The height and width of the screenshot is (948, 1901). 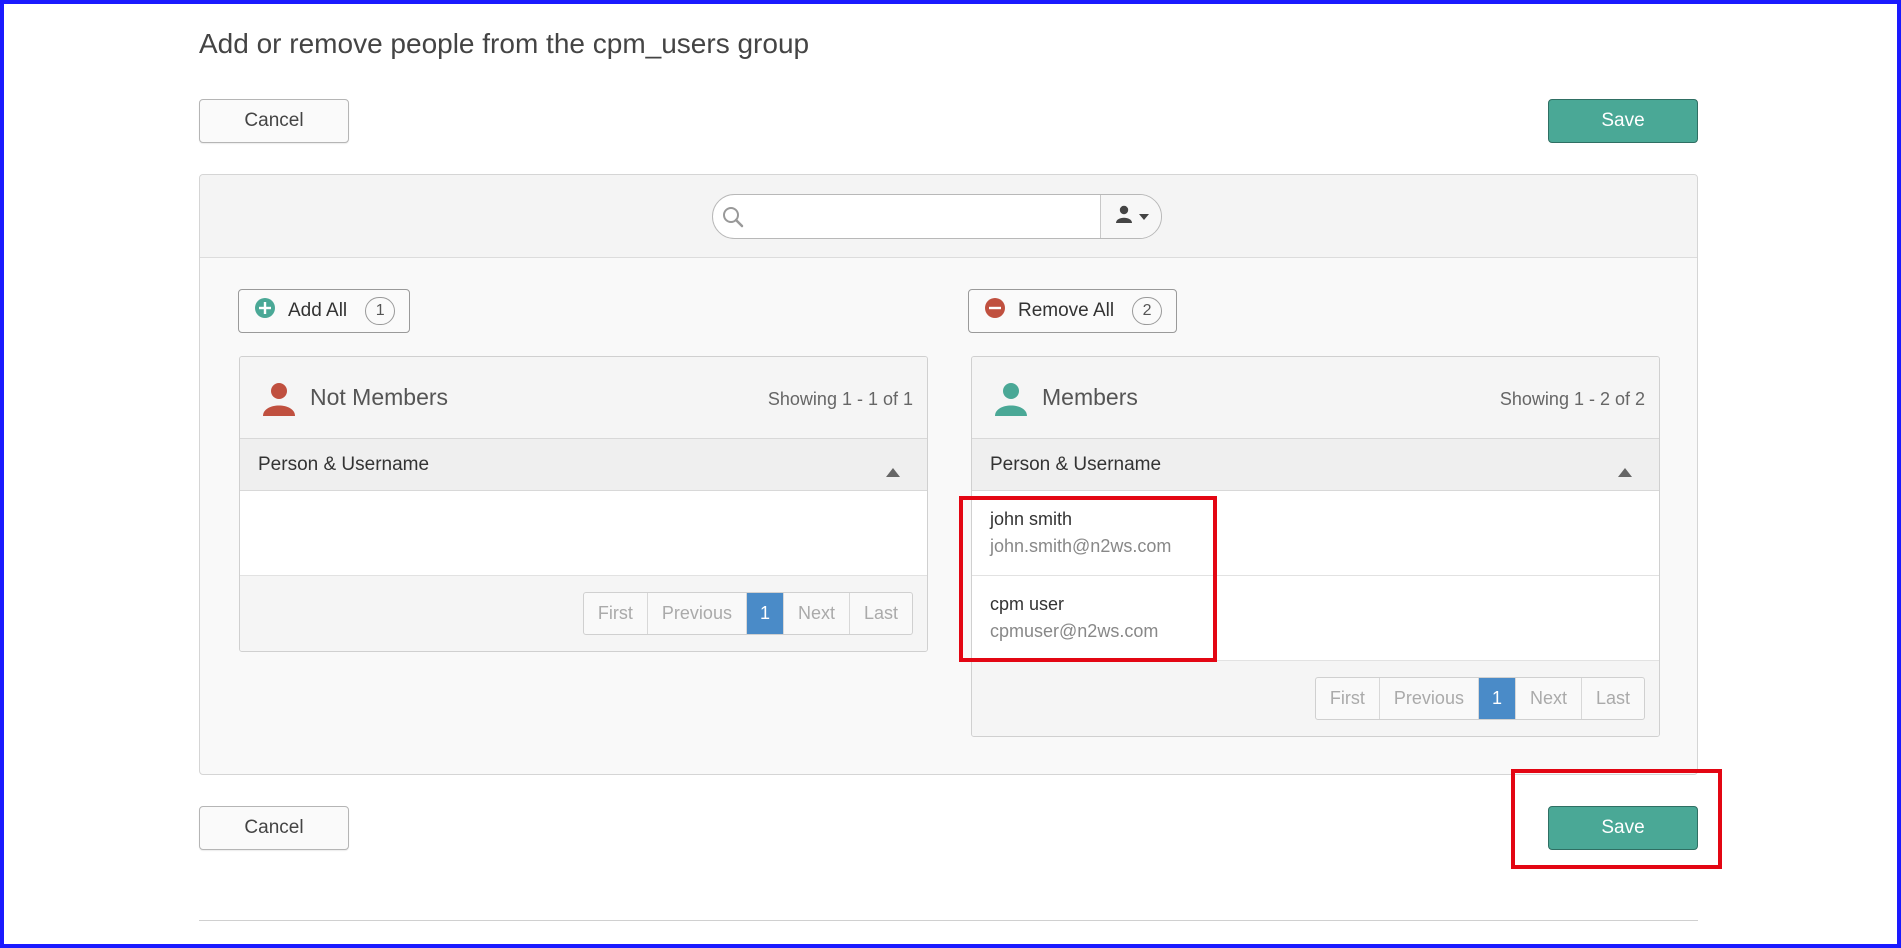 I want to click on search-input, so click(x=927, y=216).